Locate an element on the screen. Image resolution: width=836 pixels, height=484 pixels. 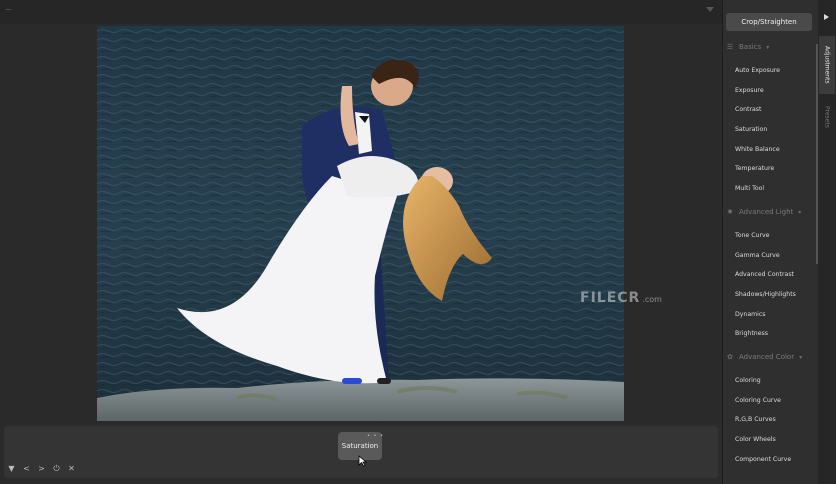
item-rgb-curves: R,G,B Curves is located at coordinates (755, 419).